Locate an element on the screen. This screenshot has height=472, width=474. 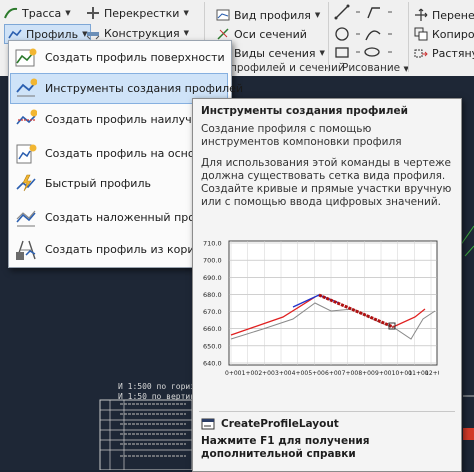
dropdown-arrows is located at coordinates (374, 32).